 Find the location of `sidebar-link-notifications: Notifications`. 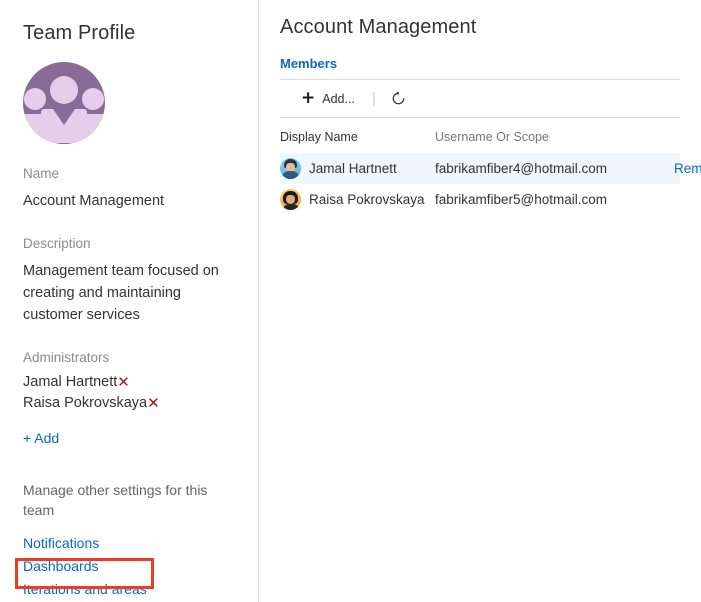

sidebar-link-notifications: Notifications is located at coordinates (129, 543).